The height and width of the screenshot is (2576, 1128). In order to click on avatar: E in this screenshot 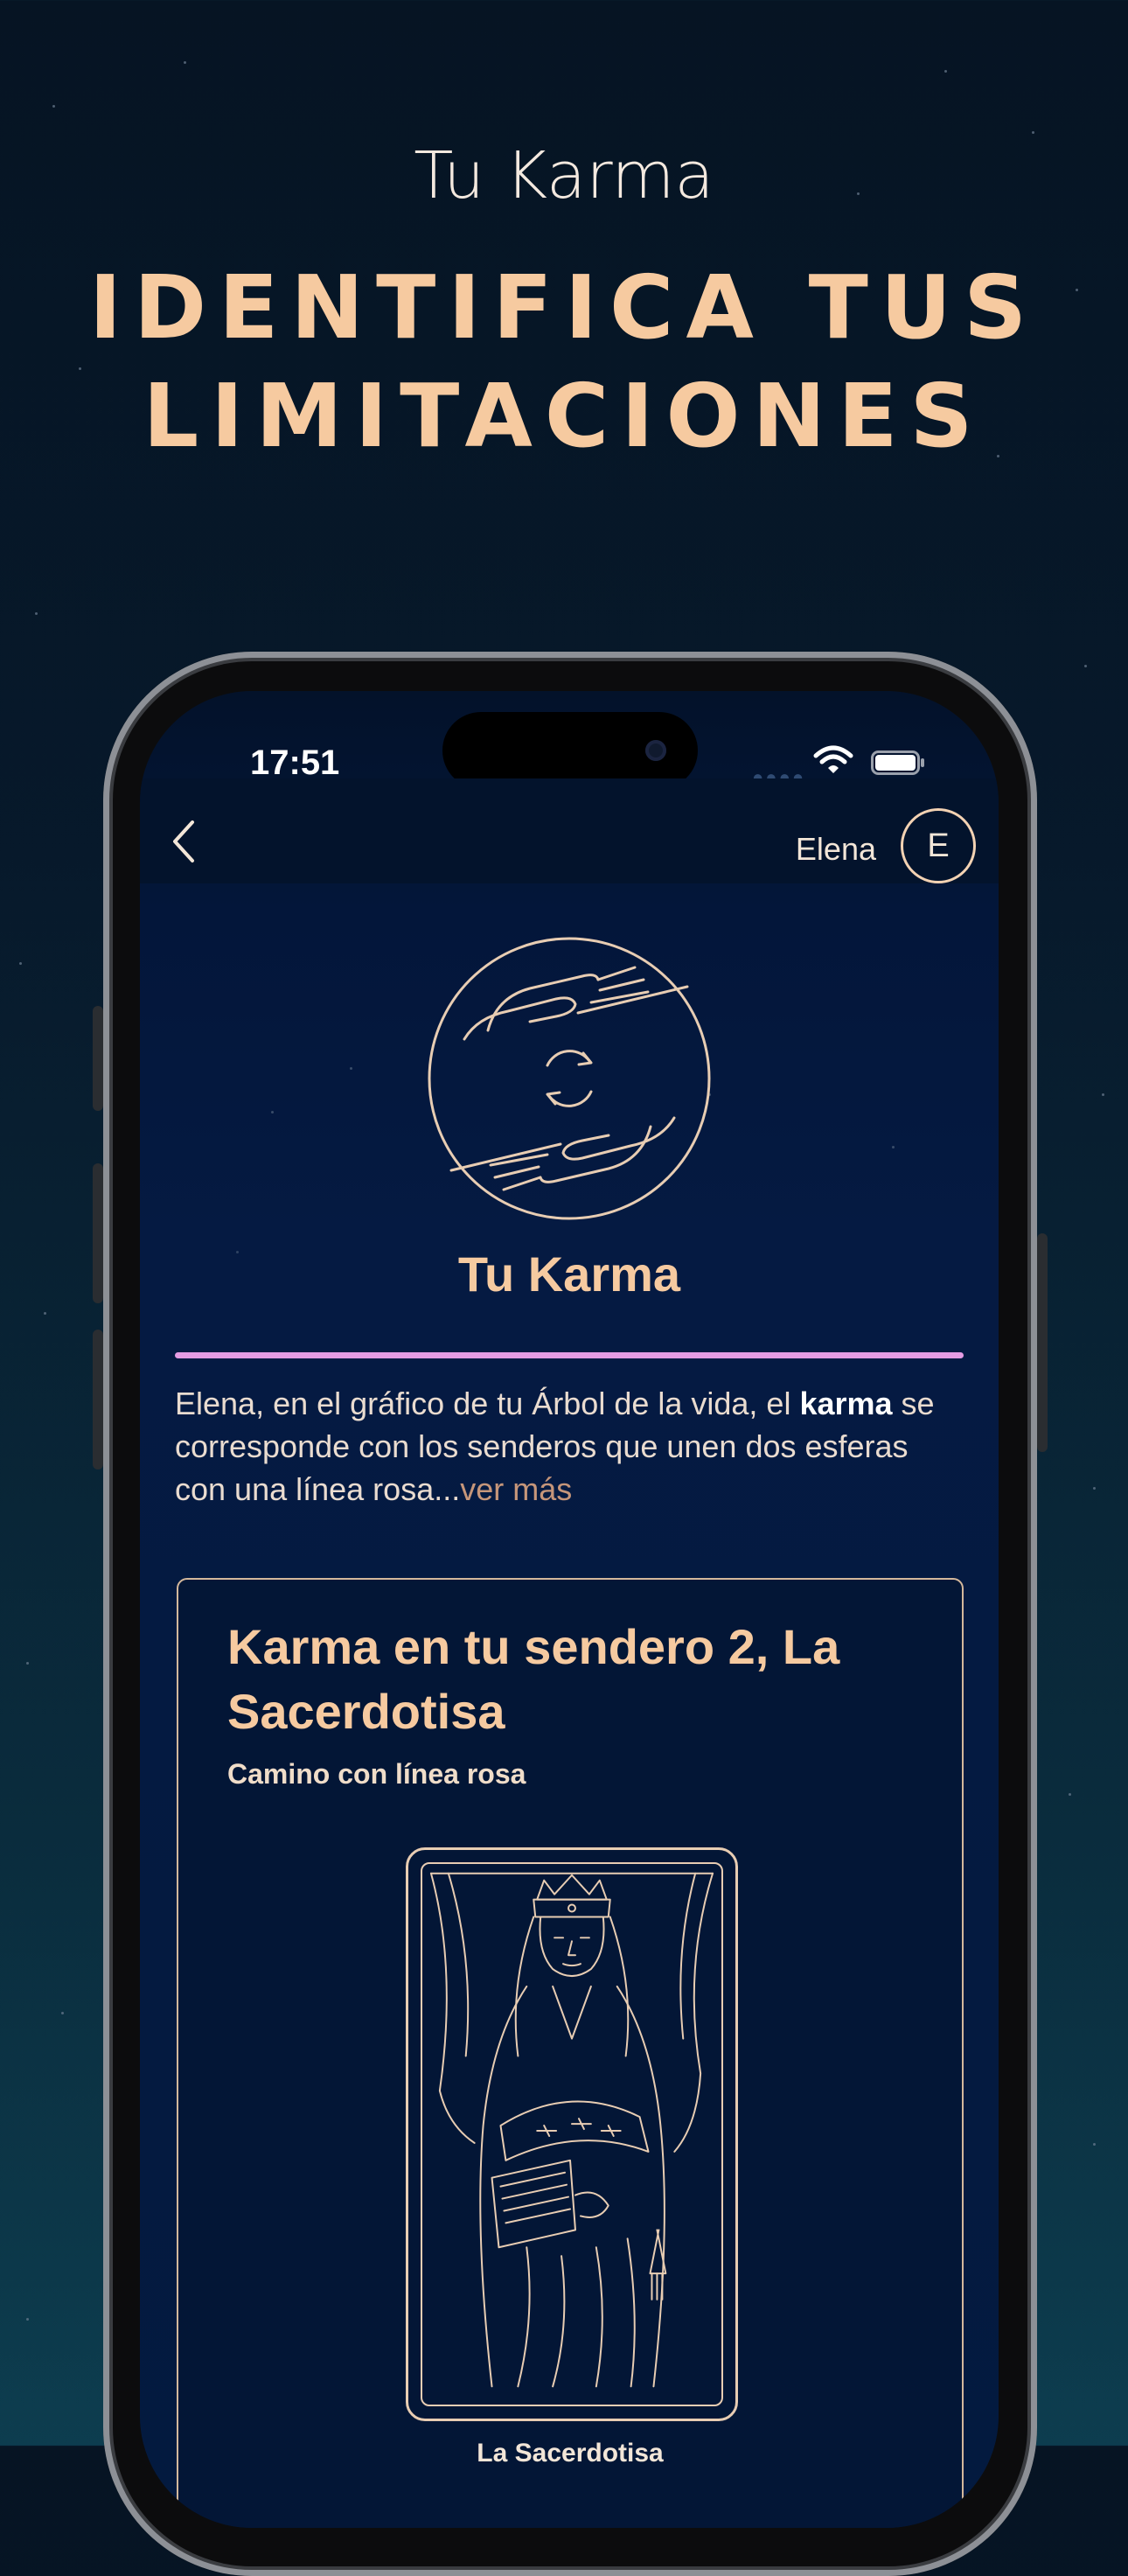, I will do `click(938, 845)`.